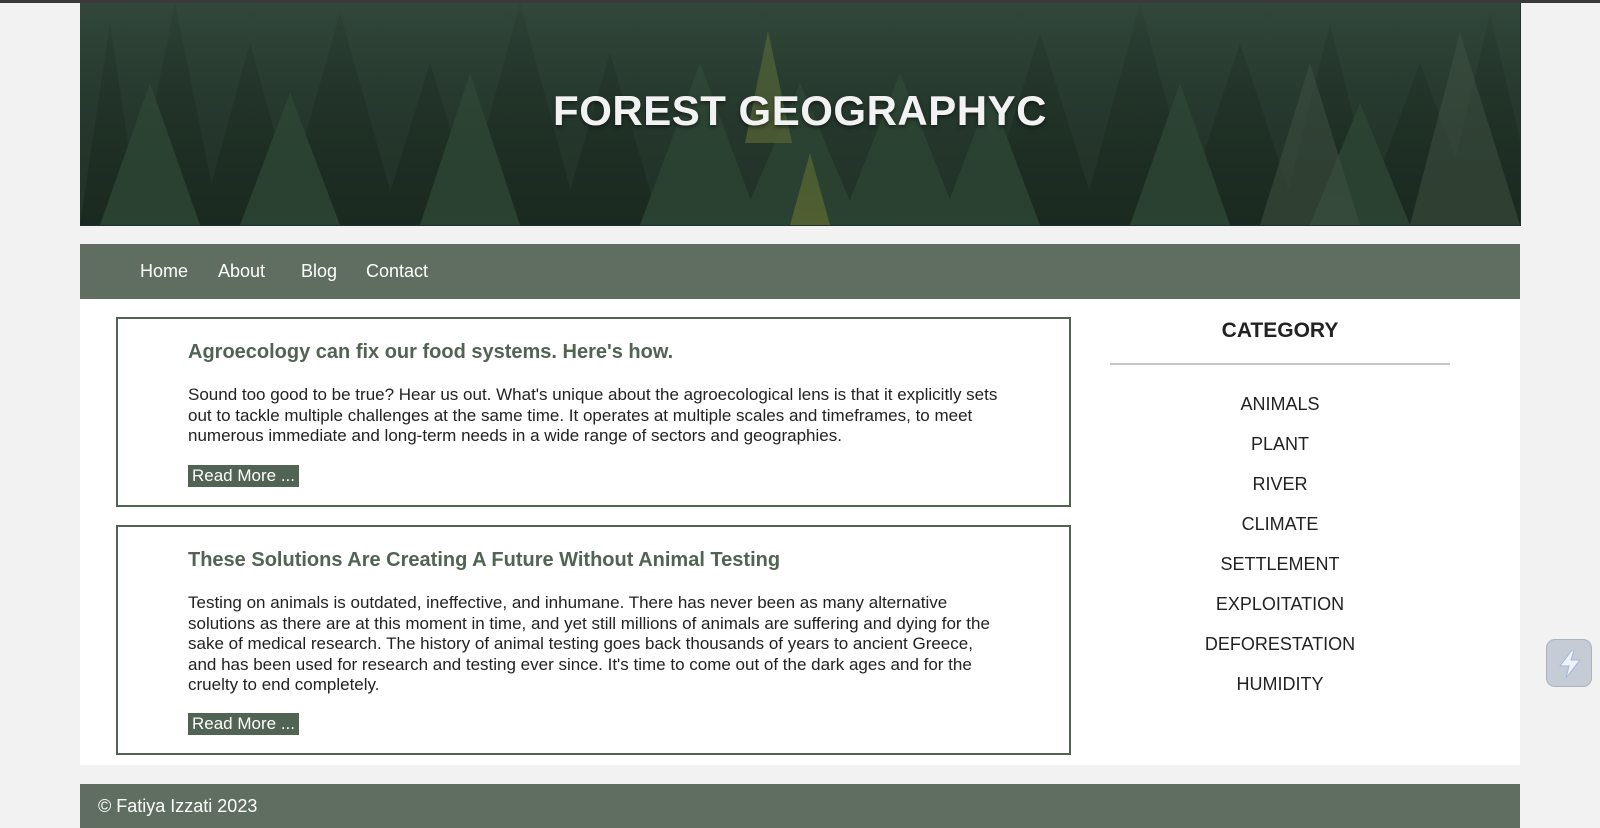 Image resolution: width=1600 pixels, height=828 pixels. Describe the element at coordinates (1280, 524) in the screenshot. I see `category-climate: CLIMATE` at that location.